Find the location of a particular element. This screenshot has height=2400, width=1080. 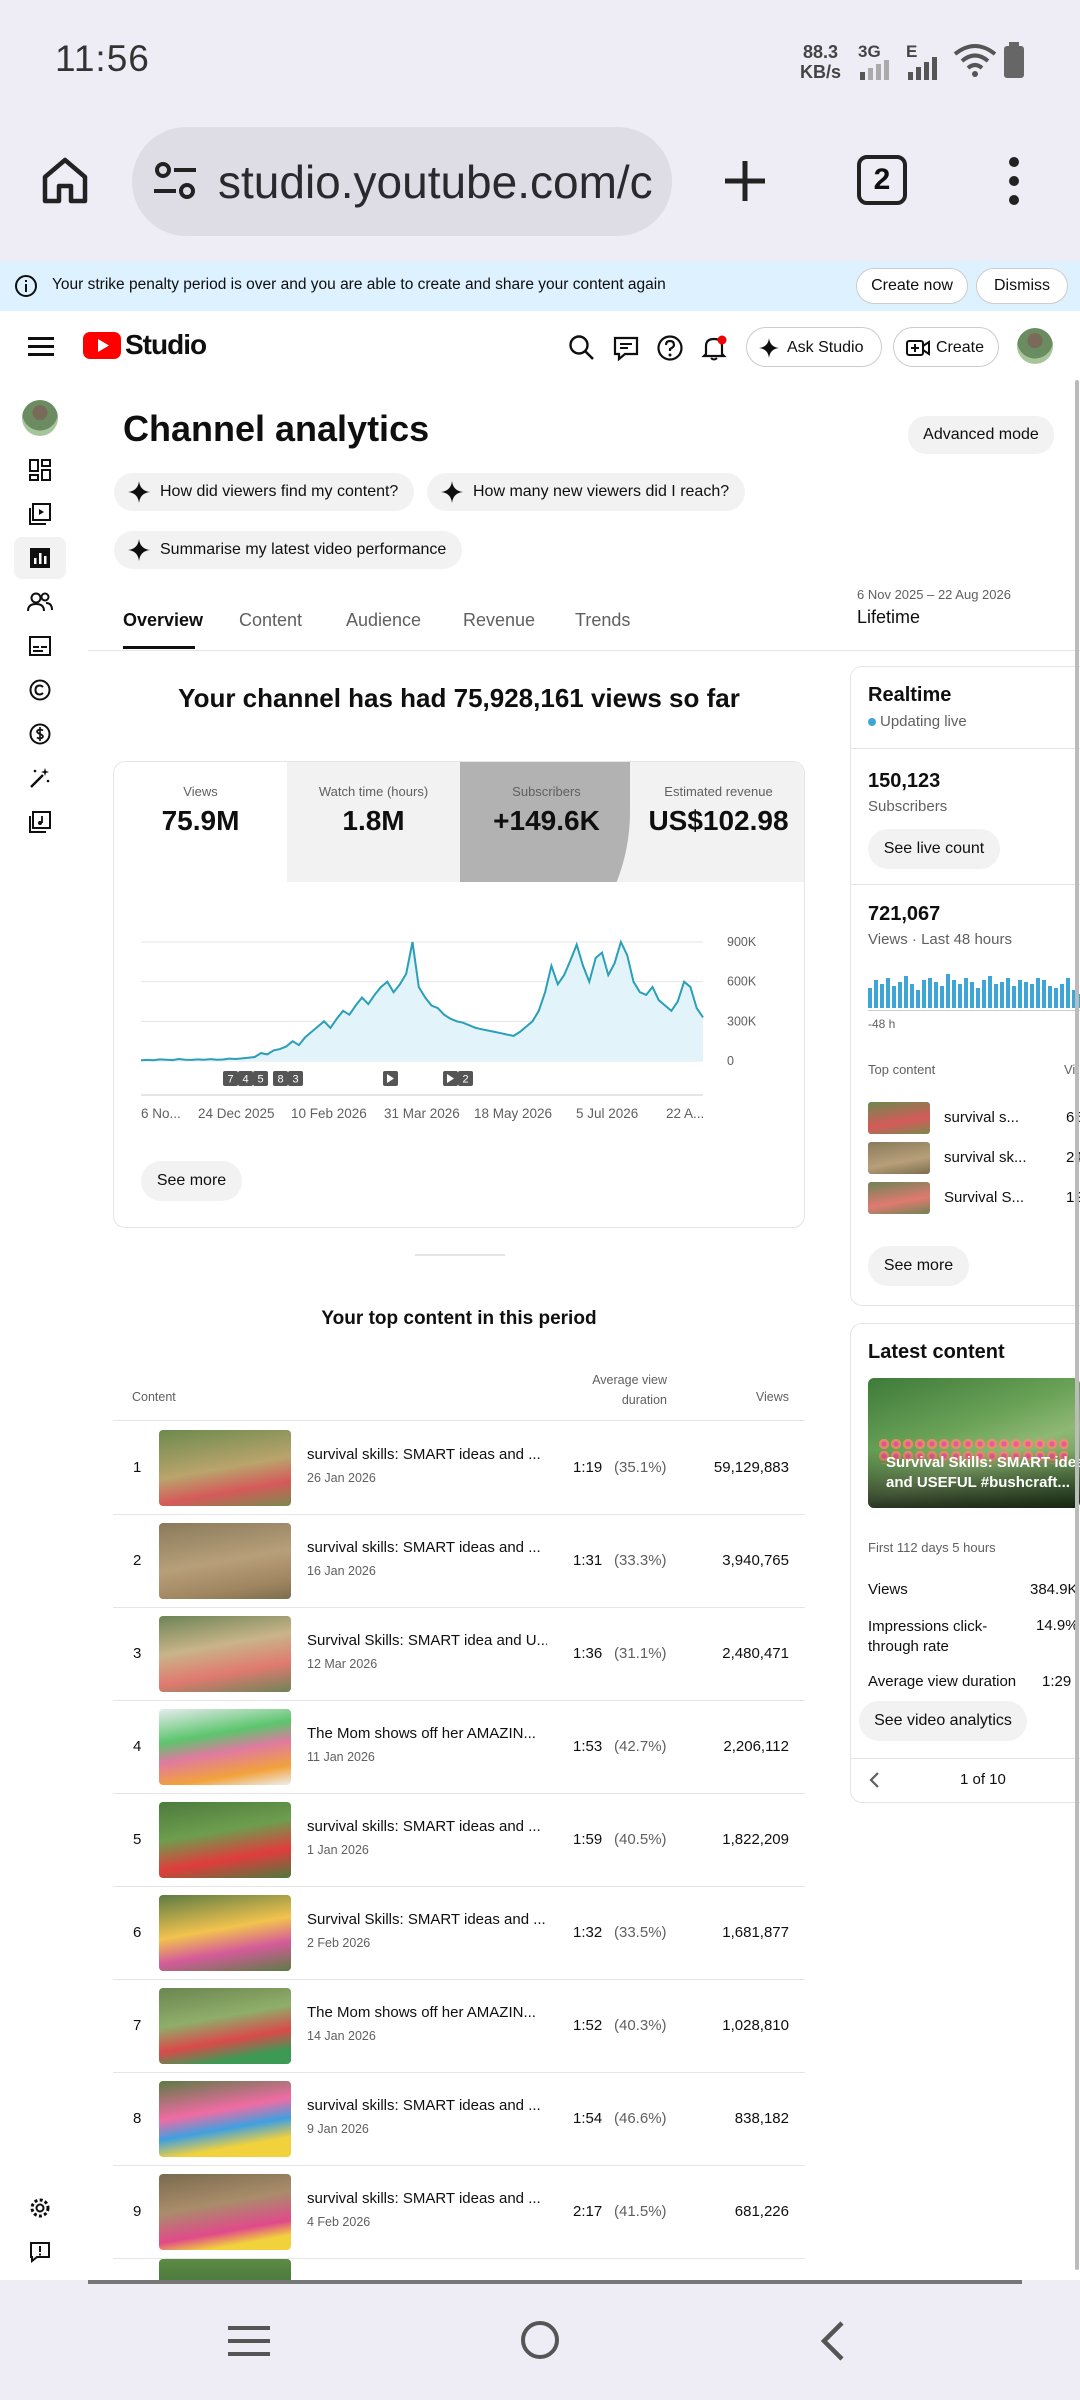

chart-event-marker: 4 is located at coordinates (245, 1078).